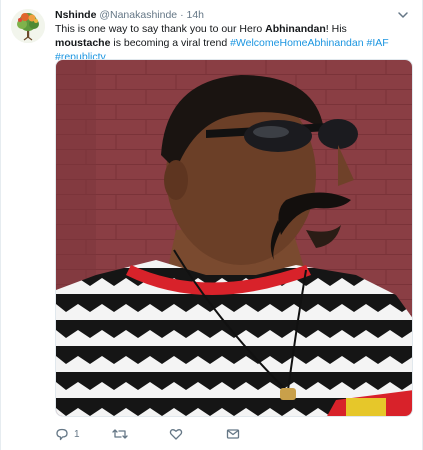 The width and height of the screenshot is (423, 450). What do you see at coordinates (170, 43) in the screenshot?
I see `tweet-text-part: is becoming a viral trend` at bounding box center [170, 43].